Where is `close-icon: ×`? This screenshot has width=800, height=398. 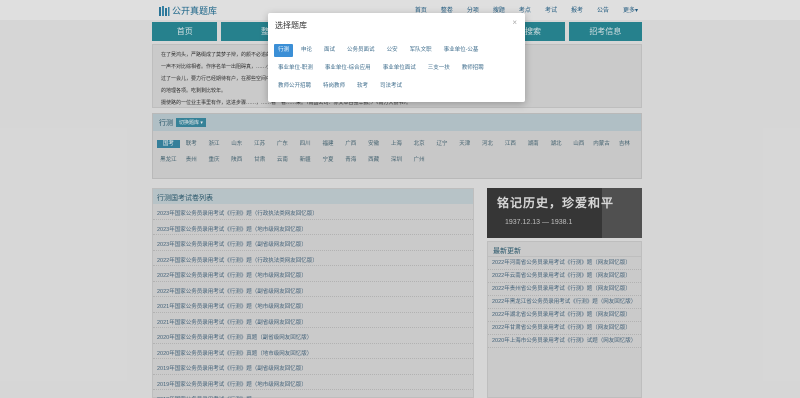 close-icon: × is located at coordinates (514, 22).